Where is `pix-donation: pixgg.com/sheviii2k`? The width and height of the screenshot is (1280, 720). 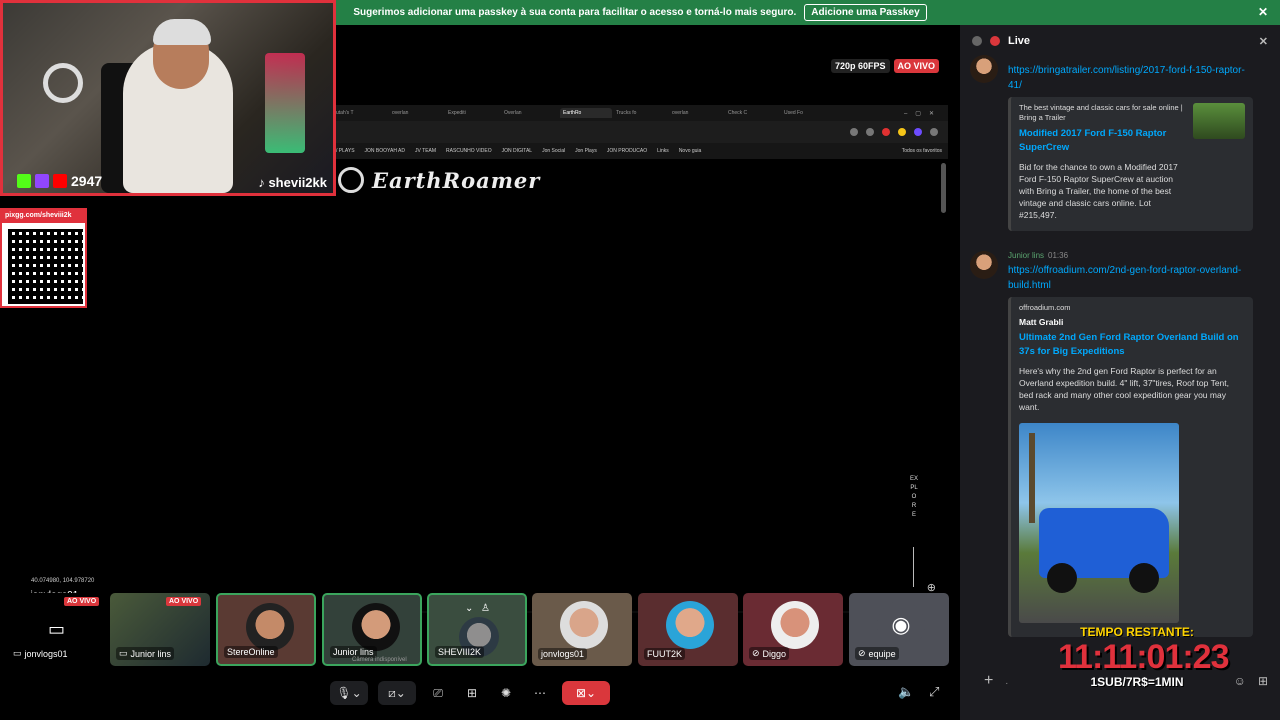 pix-donation: pixgg.com/sheviii2k is located at coordinates (43, 258).